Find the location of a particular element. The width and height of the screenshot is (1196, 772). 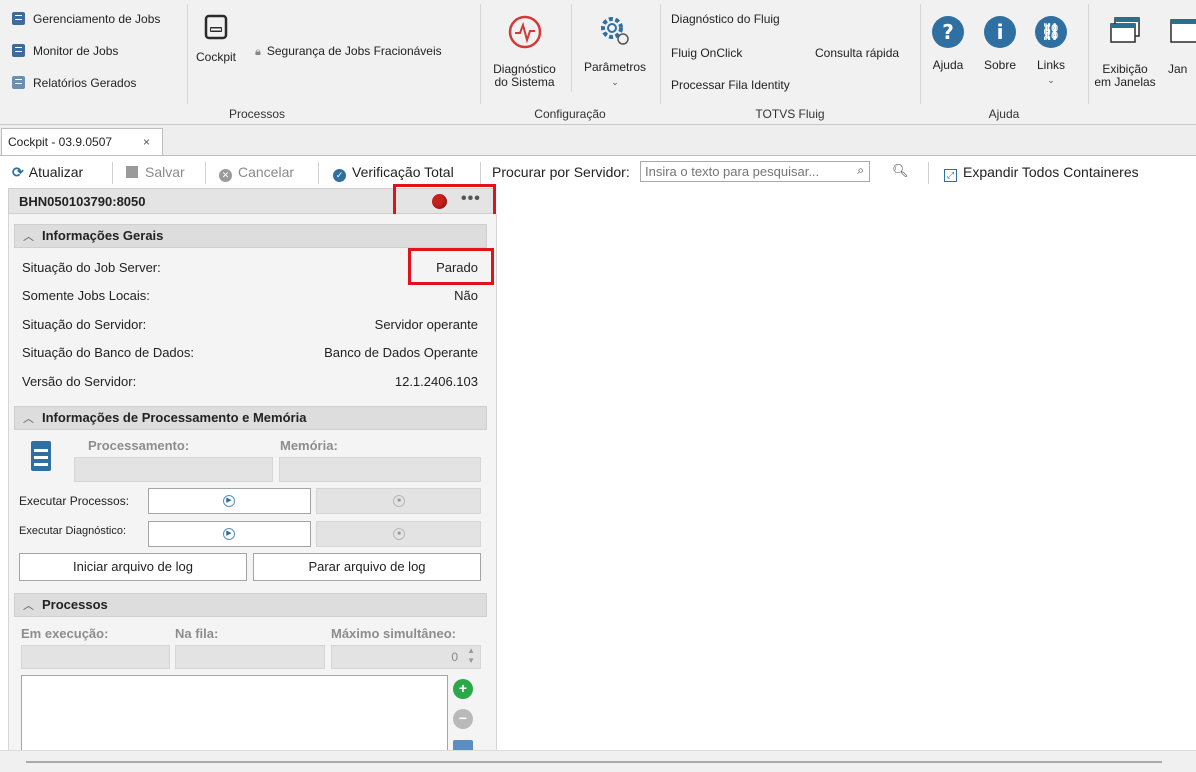

cancelar-button: ✕ Cancelar is located at coordinates (256, 173).